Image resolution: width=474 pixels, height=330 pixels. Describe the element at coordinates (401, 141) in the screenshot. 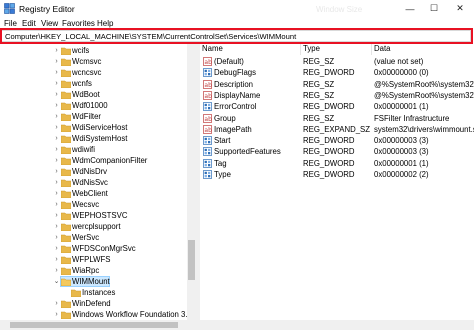

I see `value-data: 0x00000003 (3)` at that location.